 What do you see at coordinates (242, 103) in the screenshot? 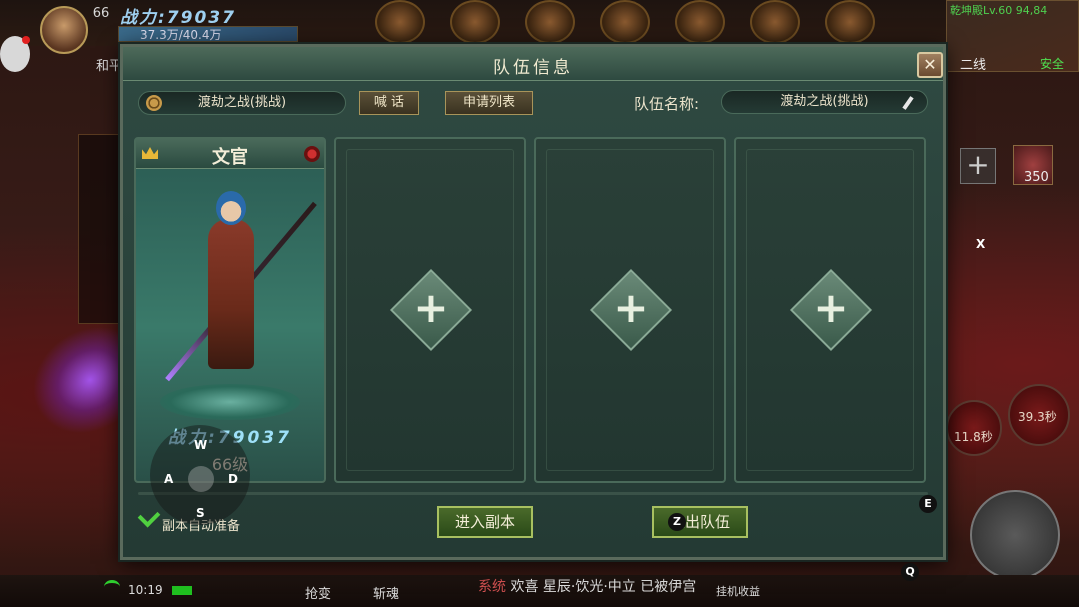
I see `dungeon-select: 渡劫之战(挑战)` at bounding box center [242, 103].